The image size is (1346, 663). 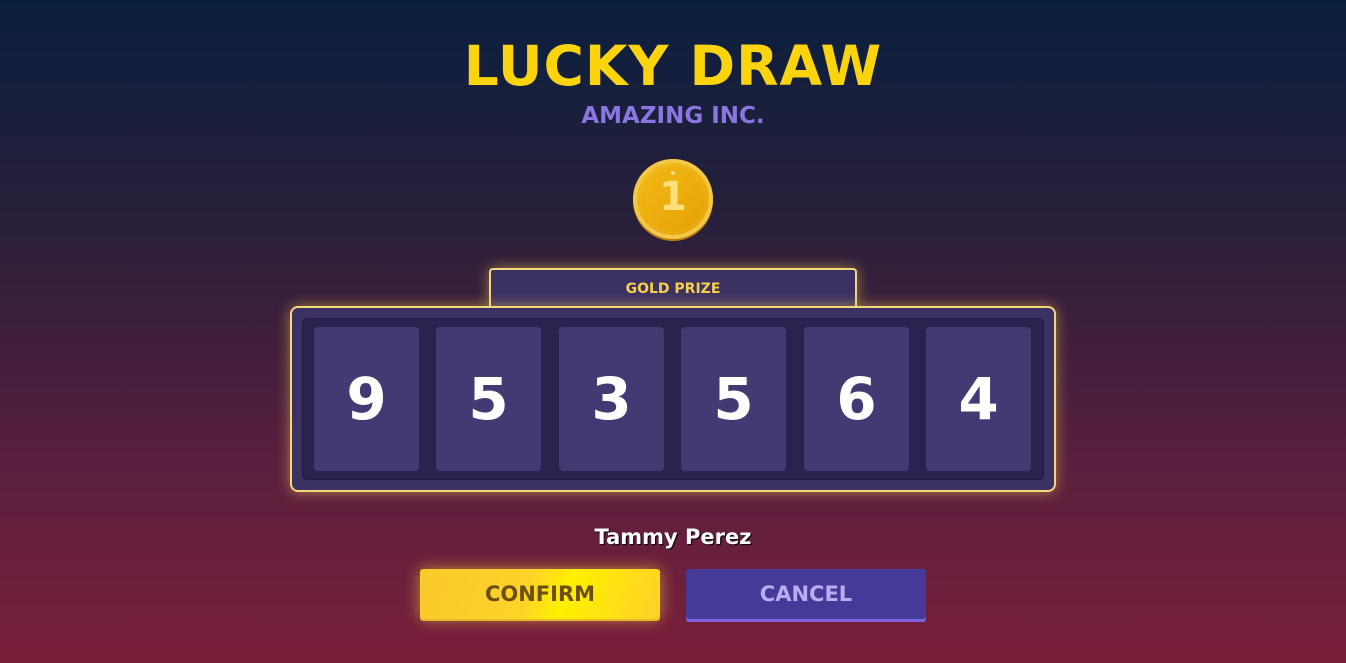 I want to click on gold-coin-icon: 1, so click(x=673, y=199).